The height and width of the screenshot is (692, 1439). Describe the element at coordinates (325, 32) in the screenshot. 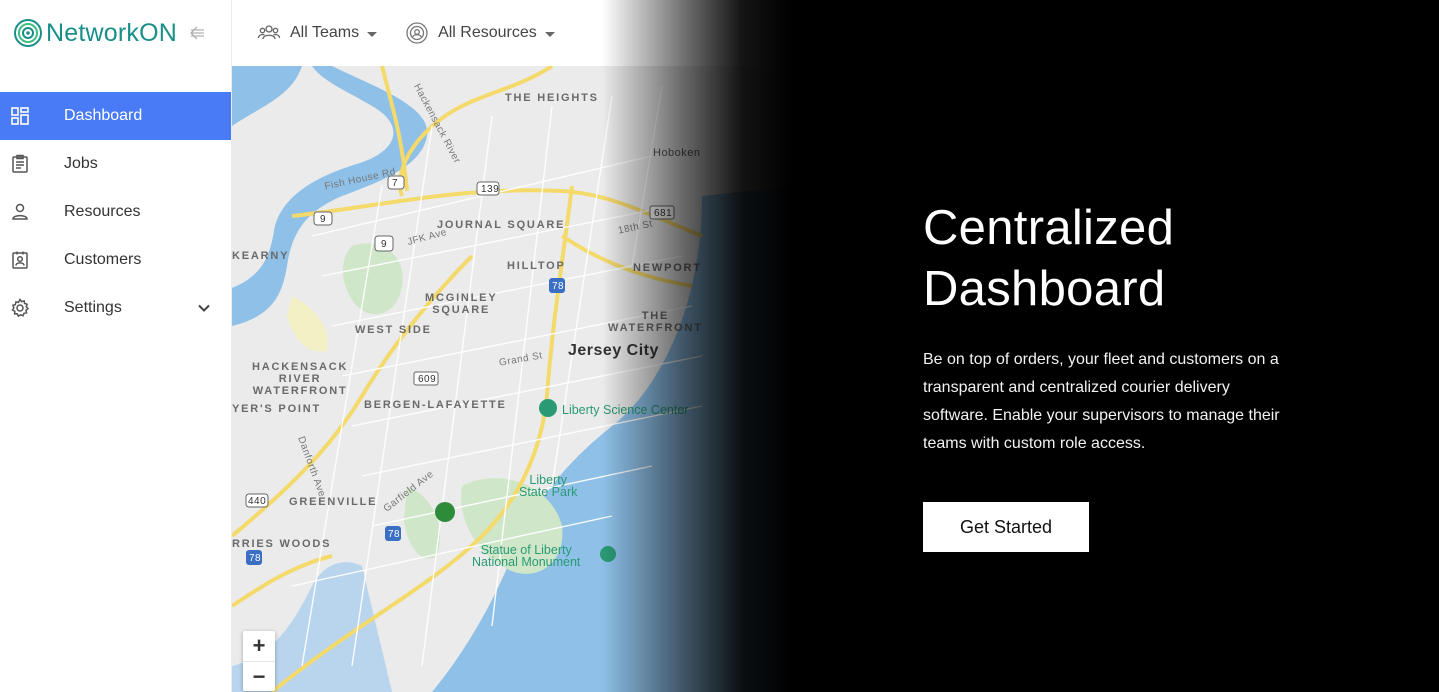

I see `teams-filter-label: All Teams` at that location.